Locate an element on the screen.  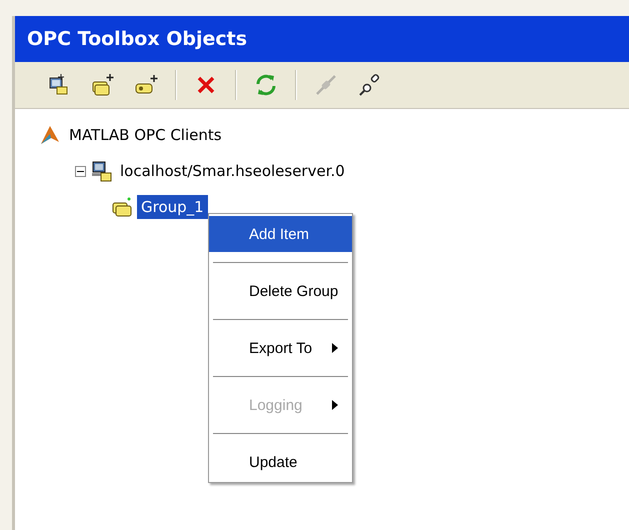
tree-item: Group_1 is located at coordinates (172, 207).